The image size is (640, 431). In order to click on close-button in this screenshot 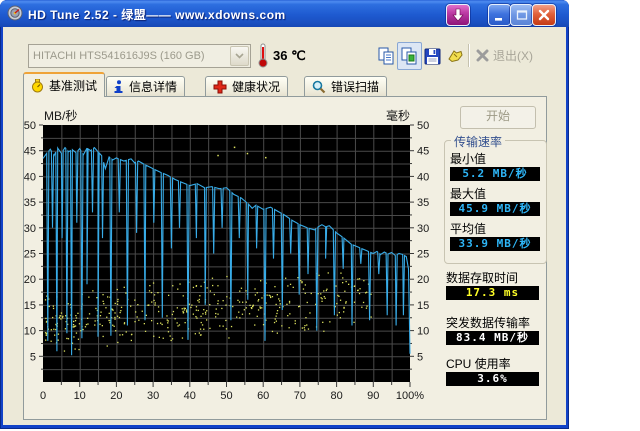, I will do `click(544, 15)`.